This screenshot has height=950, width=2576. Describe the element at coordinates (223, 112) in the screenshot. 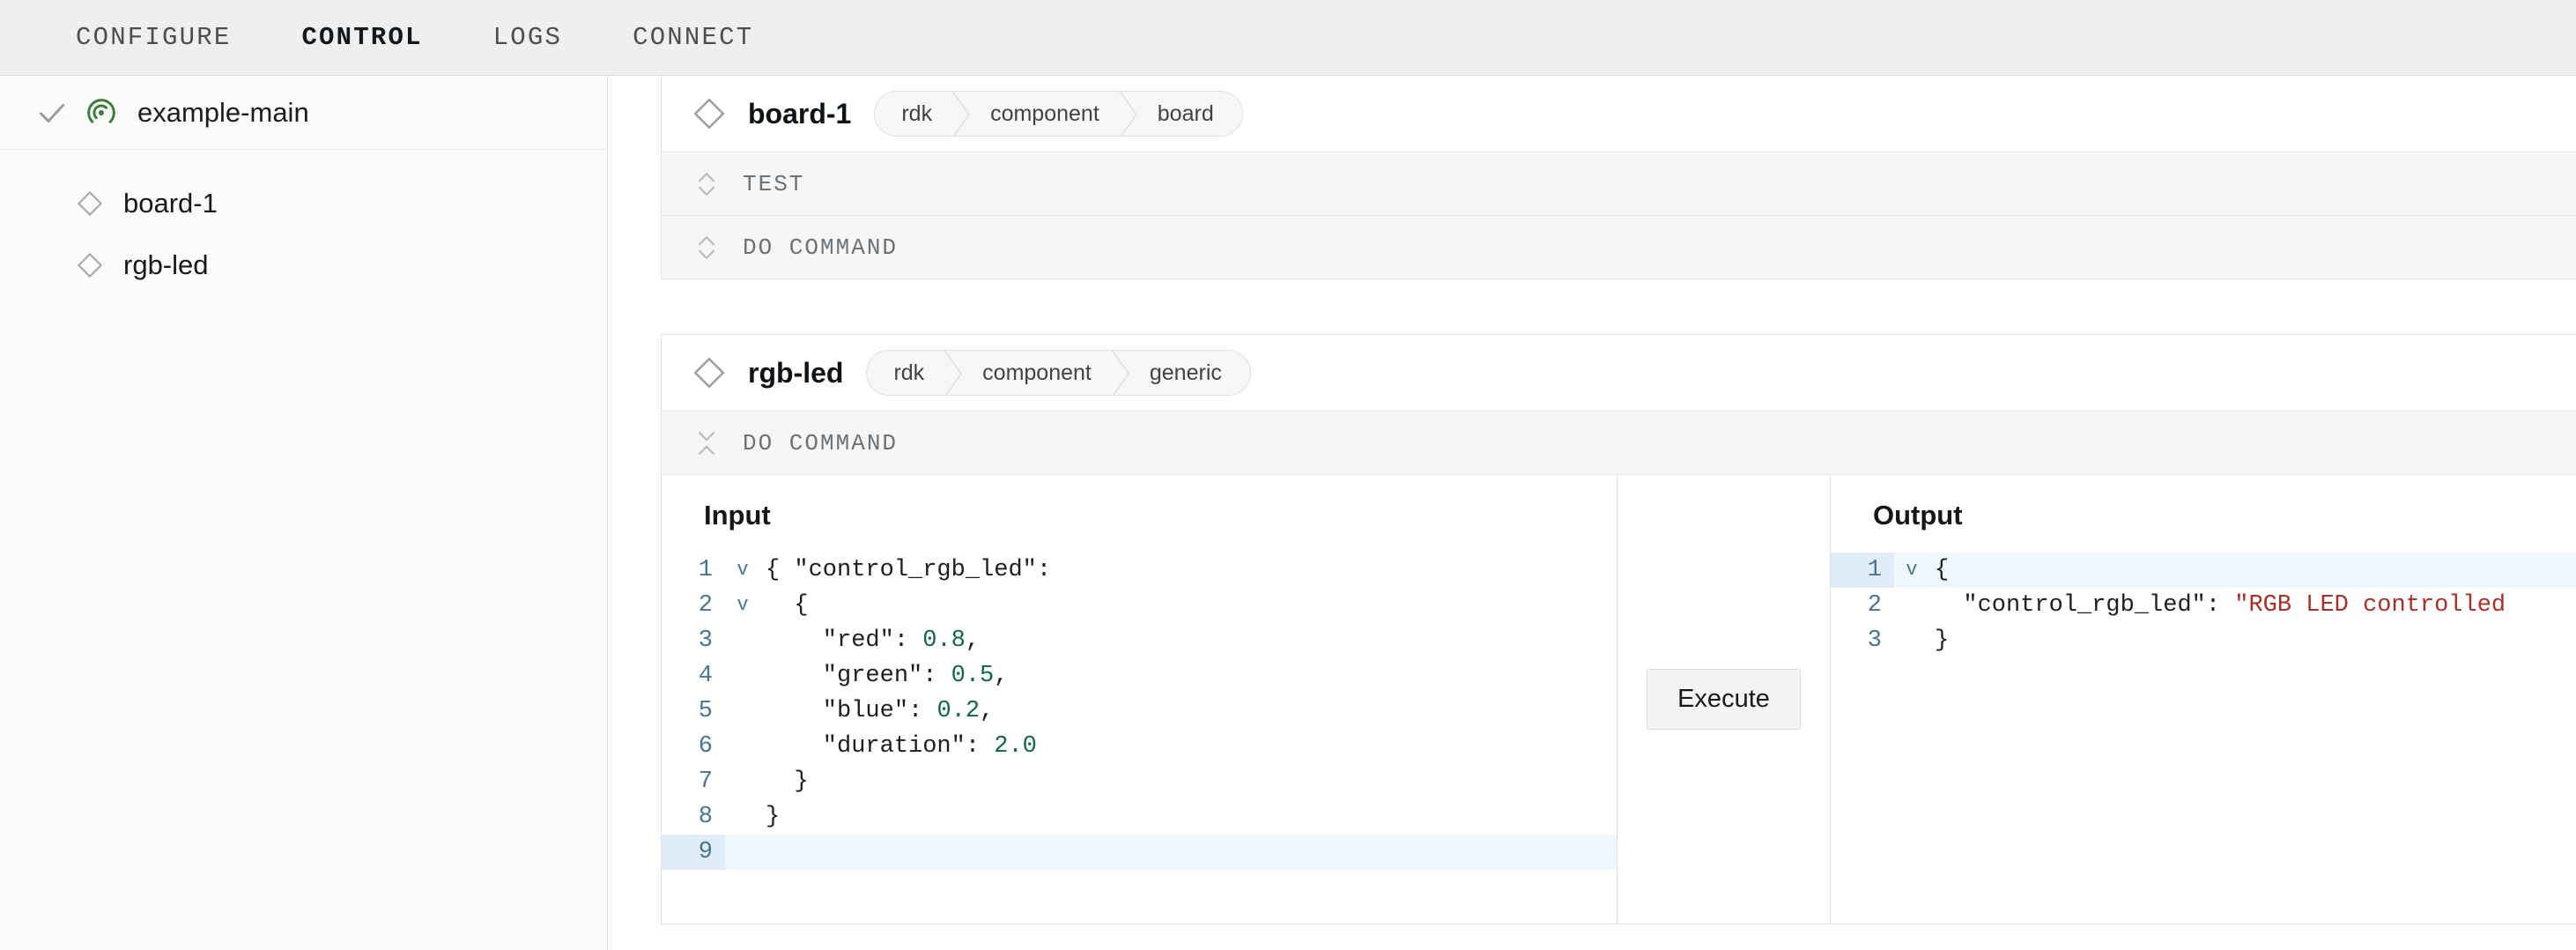

I see `sidebar-machine-label: example-main` at that location.